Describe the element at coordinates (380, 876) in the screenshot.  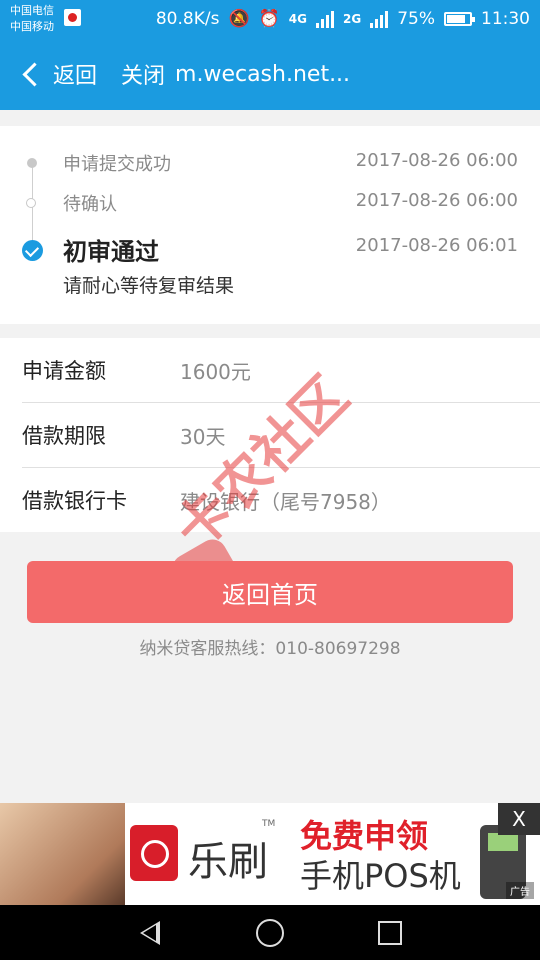
I see `ad-subline: 手机POS机` at that location.